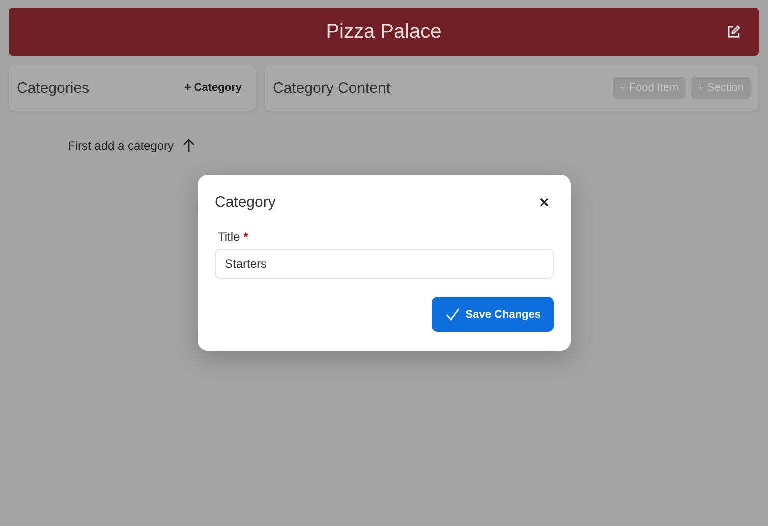  I want to click on arrow-up-icon, so click(189, 146).